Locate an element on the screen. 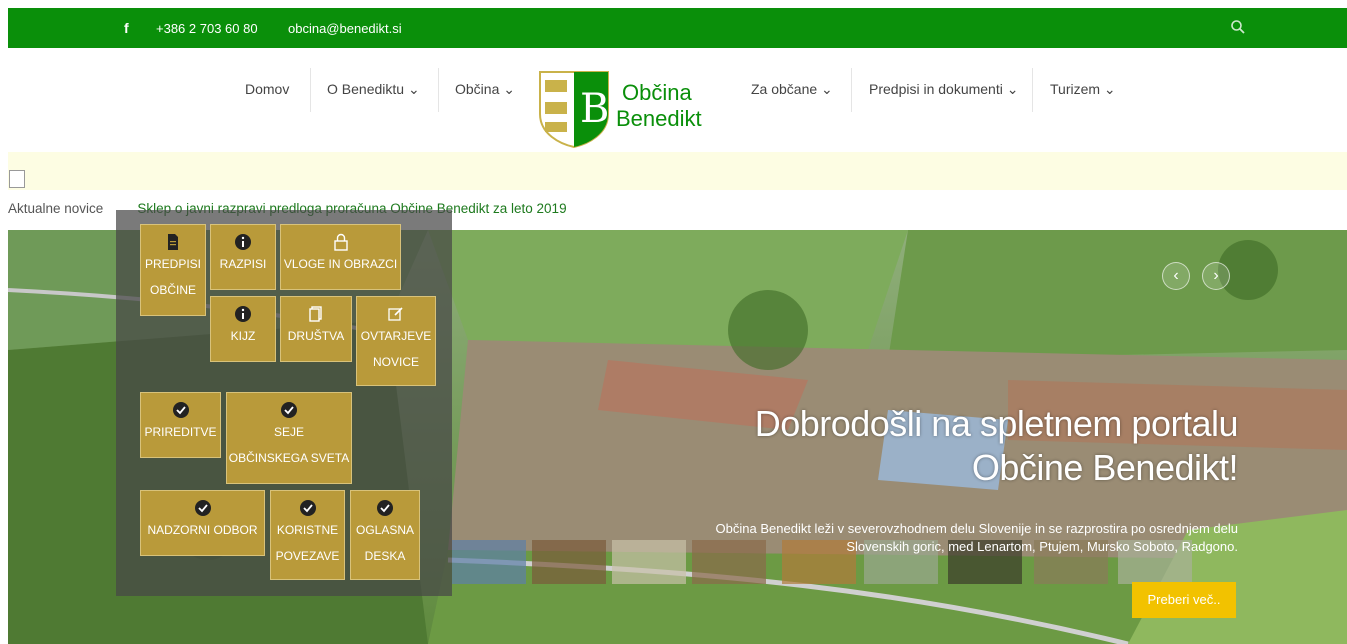 This screenshot has width=1347, height=644. tile-kijz: KIJZ is located at coordinates (243, 329).